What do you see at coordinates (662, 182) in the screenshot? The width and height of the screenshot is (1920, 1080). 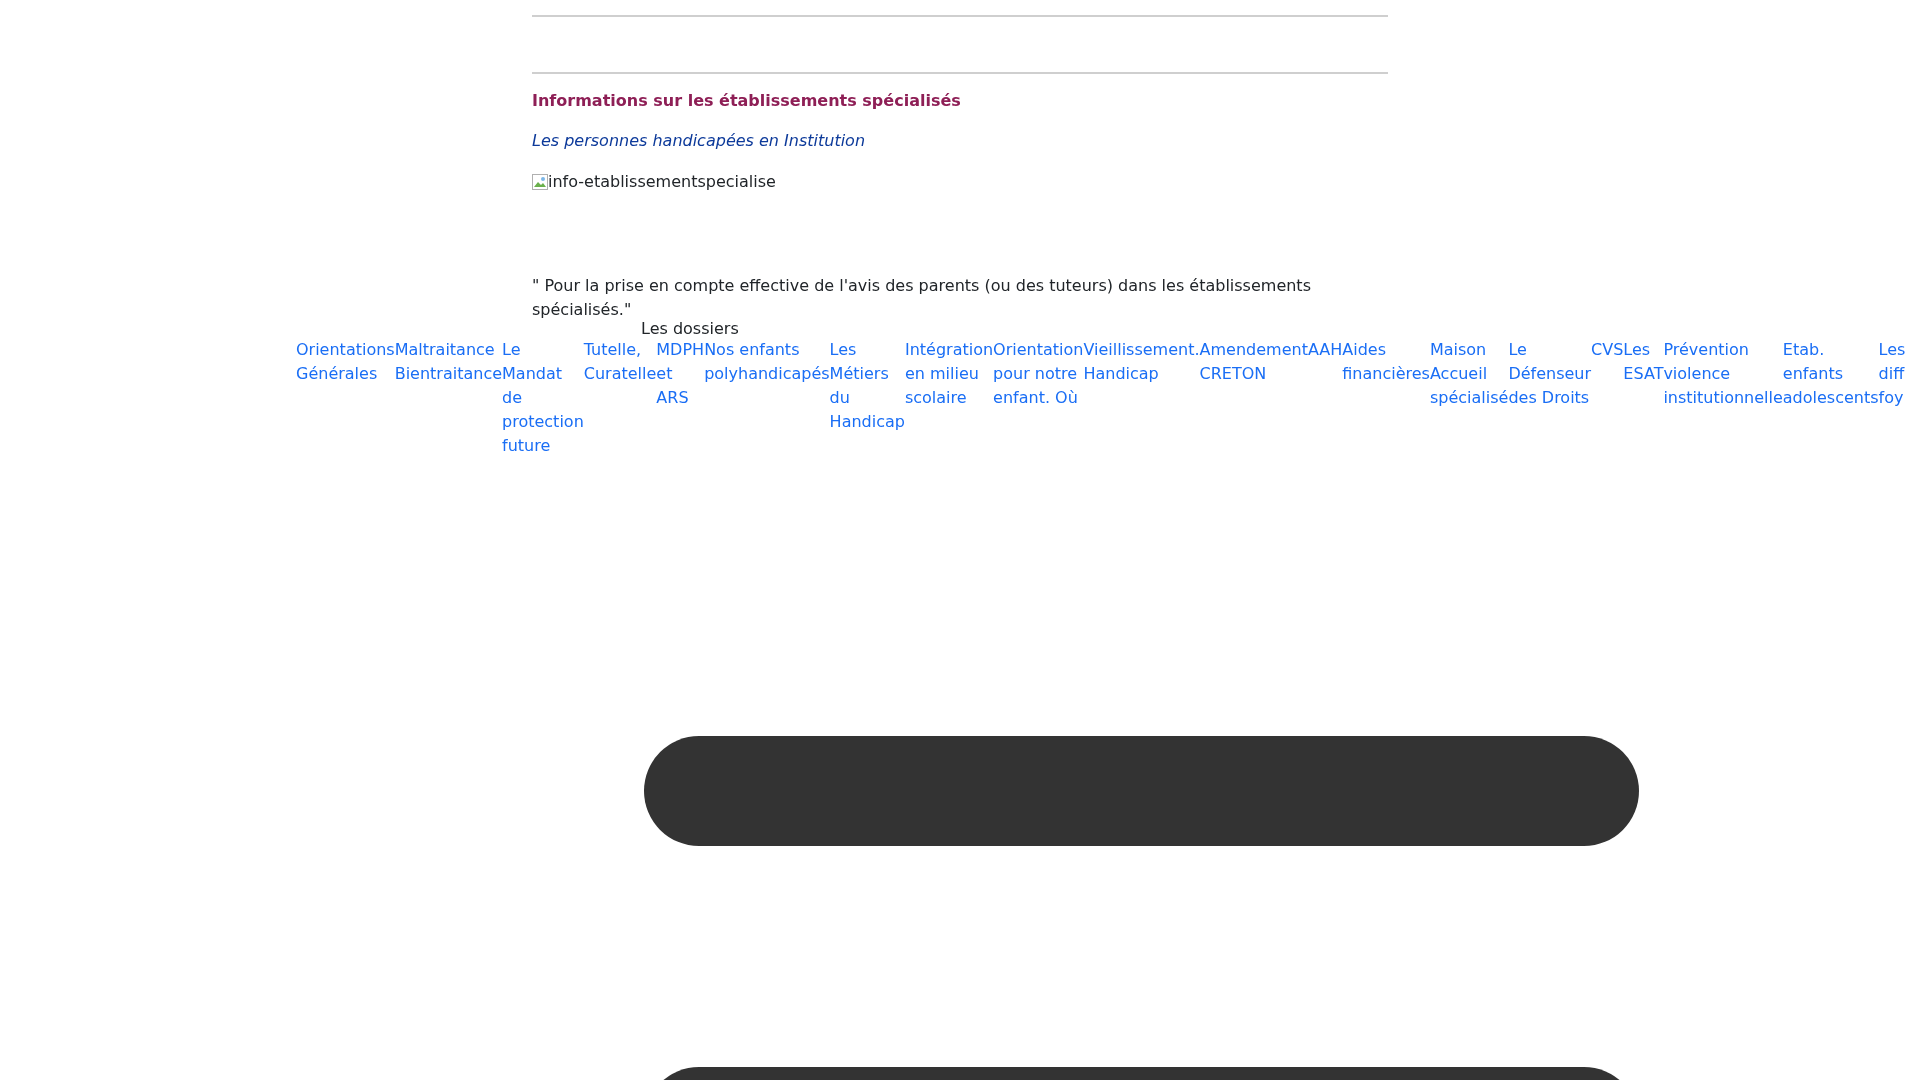 I see `image-alt-text: info-etablissementspecialise` at bounding box center [662, 182].